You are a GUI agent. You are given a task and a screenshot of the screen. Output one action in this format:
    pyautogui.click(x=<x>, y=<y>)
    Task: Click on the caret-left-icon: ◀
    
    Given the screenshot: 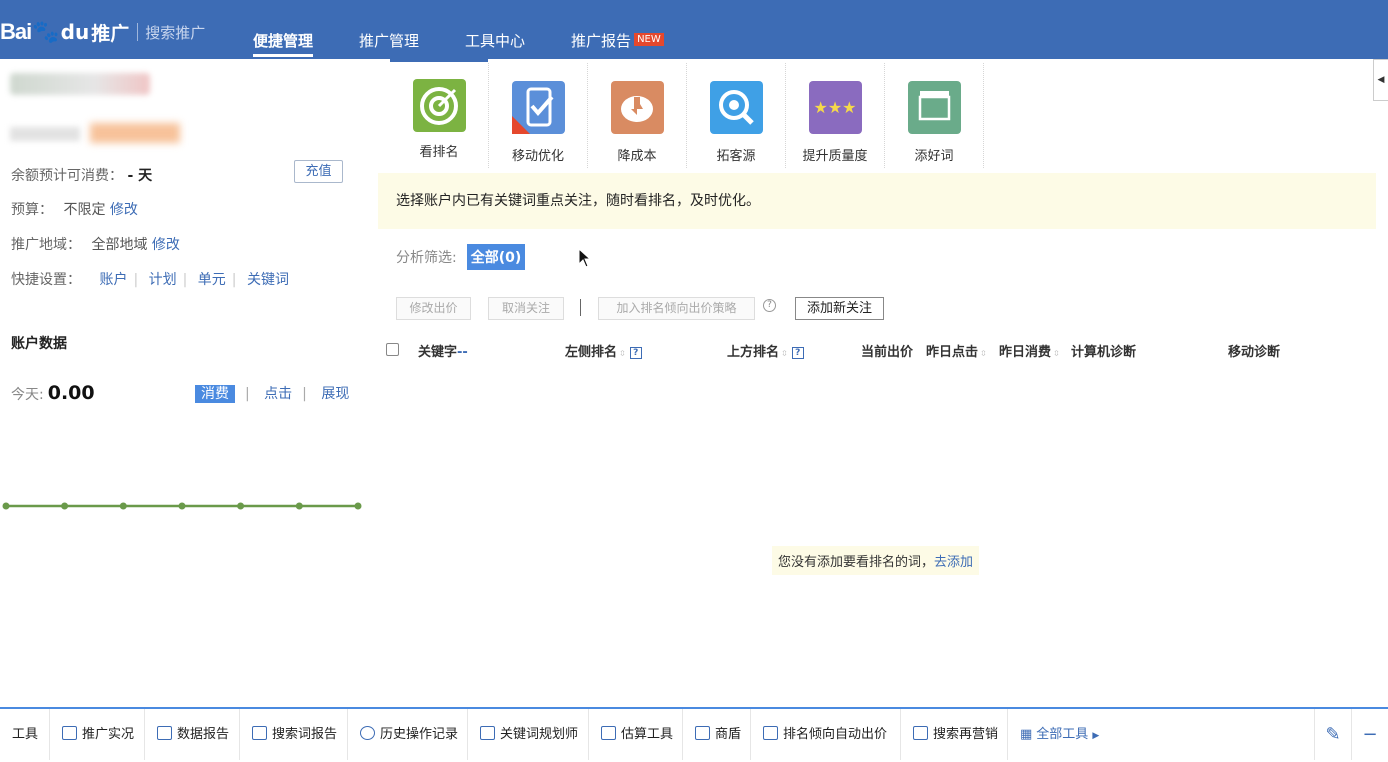 What is the action you would take?
    pyautogui.click(x=1381, y=80)
    